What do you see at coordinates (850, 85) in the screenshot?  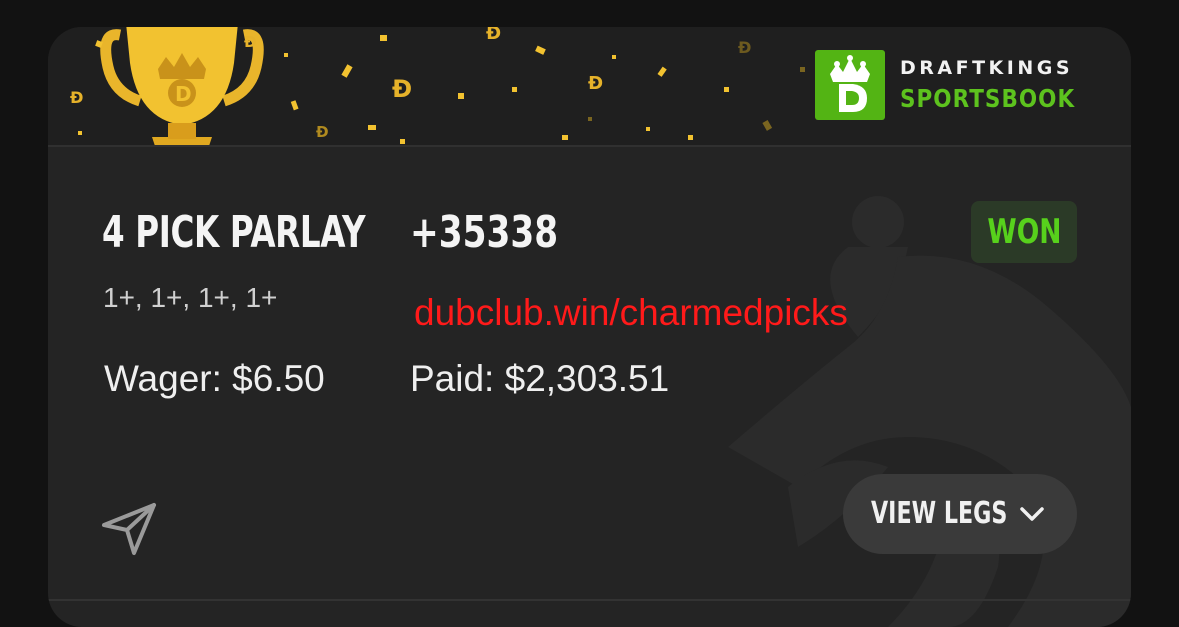 I see `draftkings-crown-logo-icon` at bounding box center [850, 85].